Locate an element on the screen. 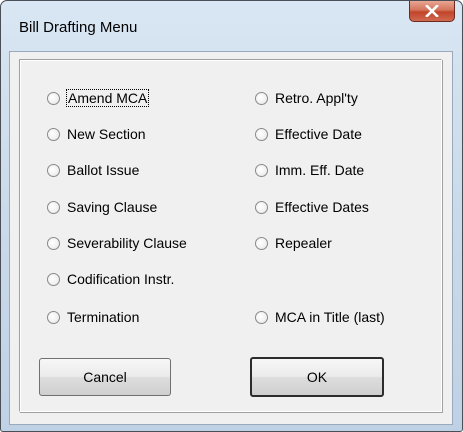 Image resolution: width=463 pixels, height=432 pixels. radio-effective-date: Effective Date is located at coordinates (308, 134).